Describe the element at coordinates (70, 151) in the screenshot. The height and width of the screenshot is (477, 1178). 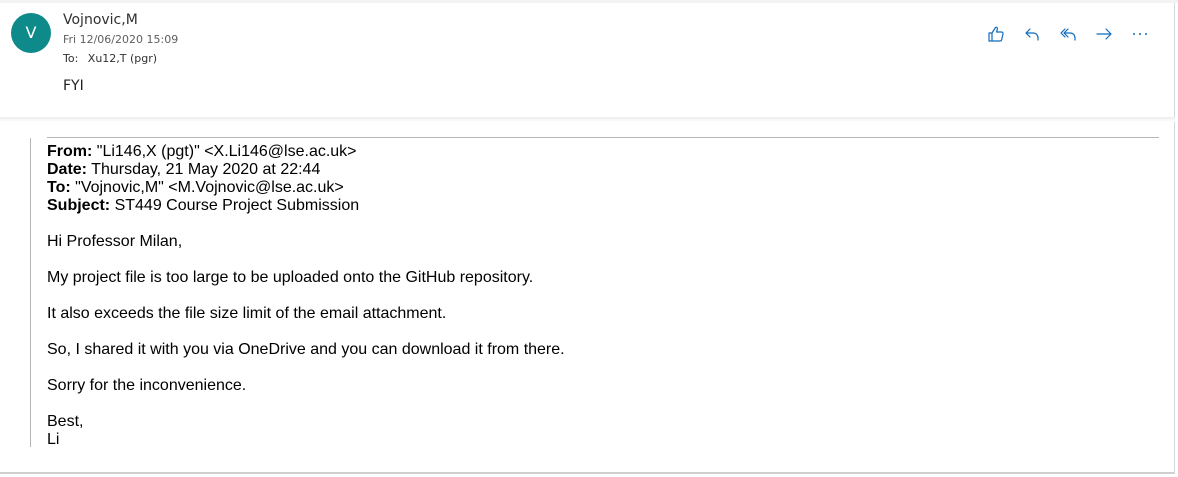
I see `quoted-from-label: From:` at that location.